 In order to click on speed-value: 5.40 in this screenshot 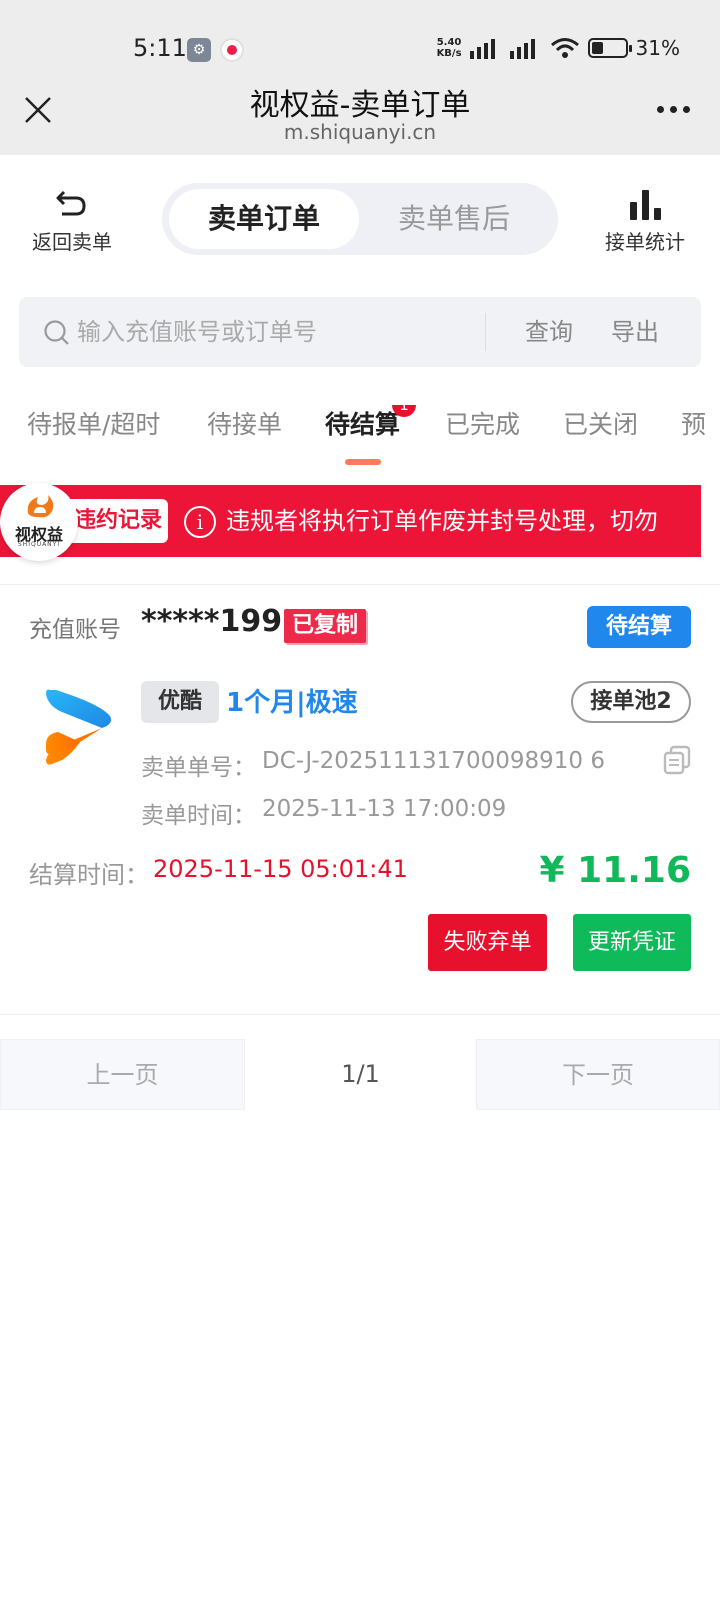, I will do `click(449, 42)`.